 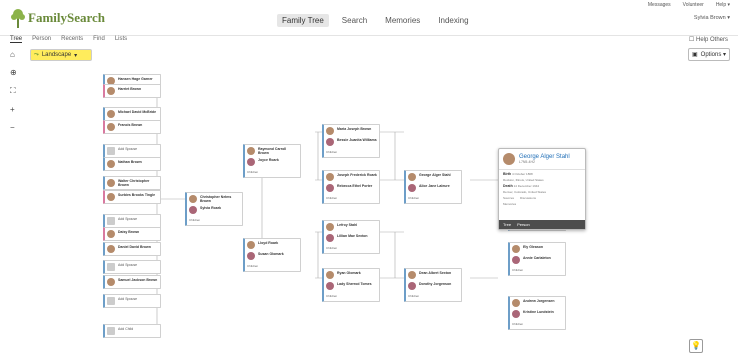 I want to click on sources-link: Sources, so click(x=508, y=198).